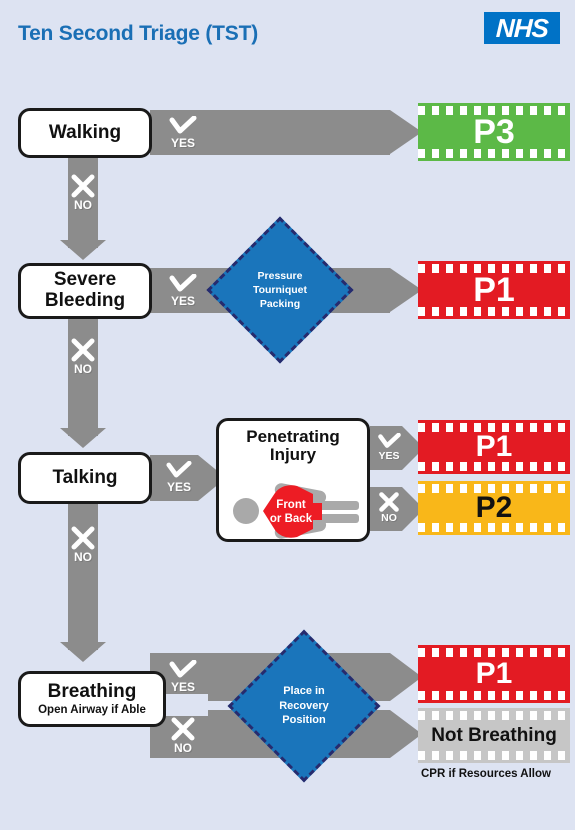 The height and width of the screenshot is (830, 575). I want to click on step-breathing-title: Breathing, so click(92, 691).